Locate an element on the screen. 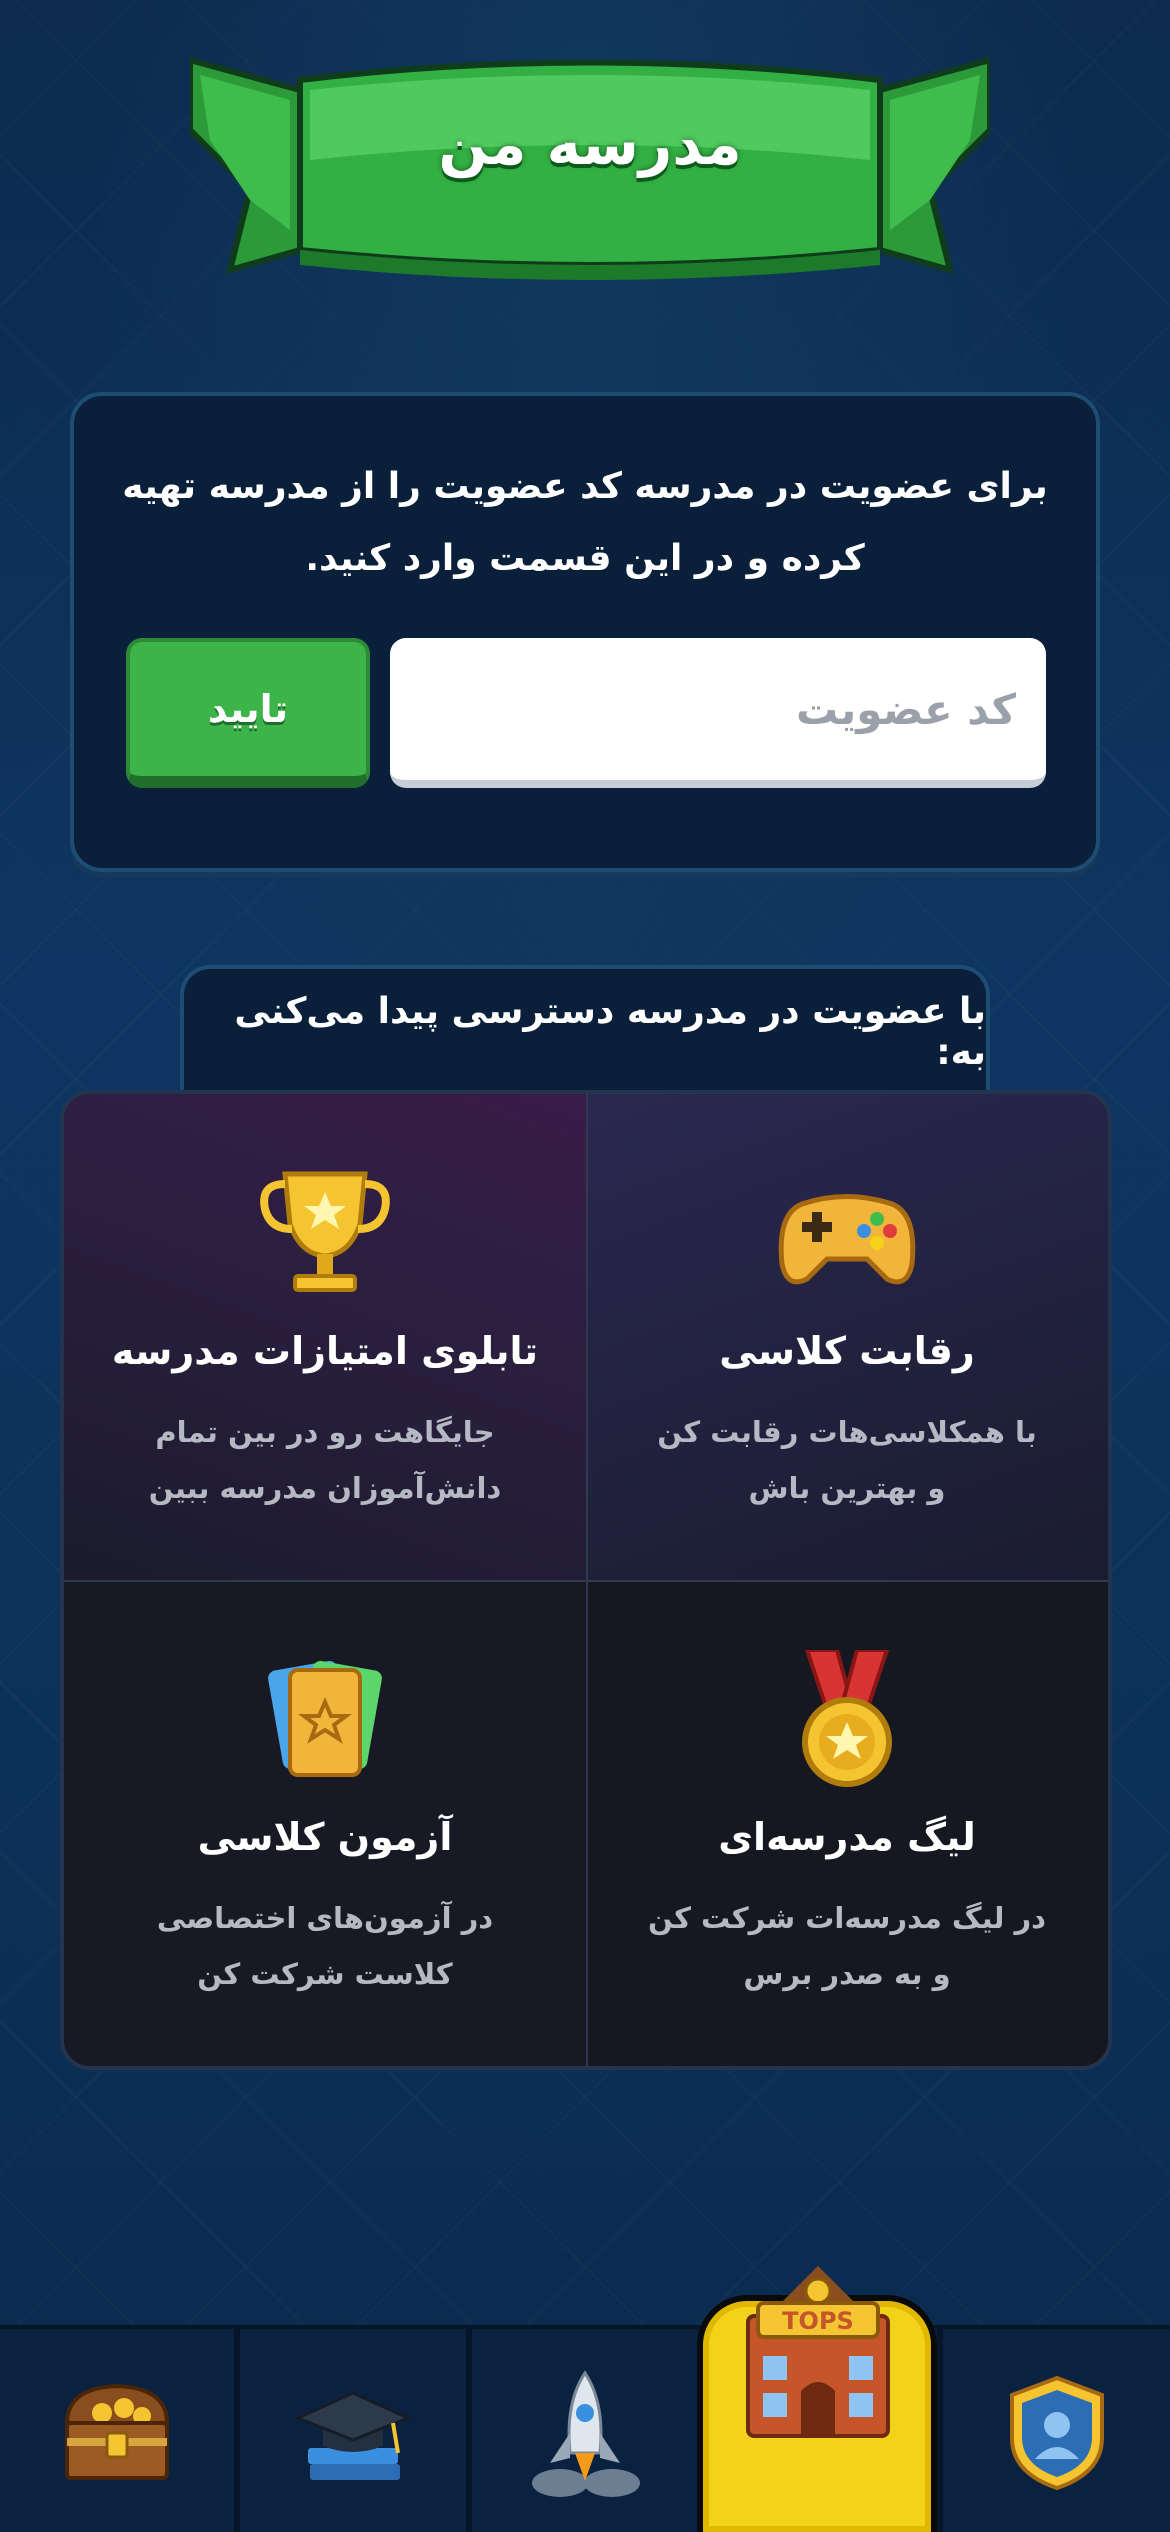 This screenshot has width=1170, height=2532. title-banner: مدرسه من is located at coordinates (590, 170).